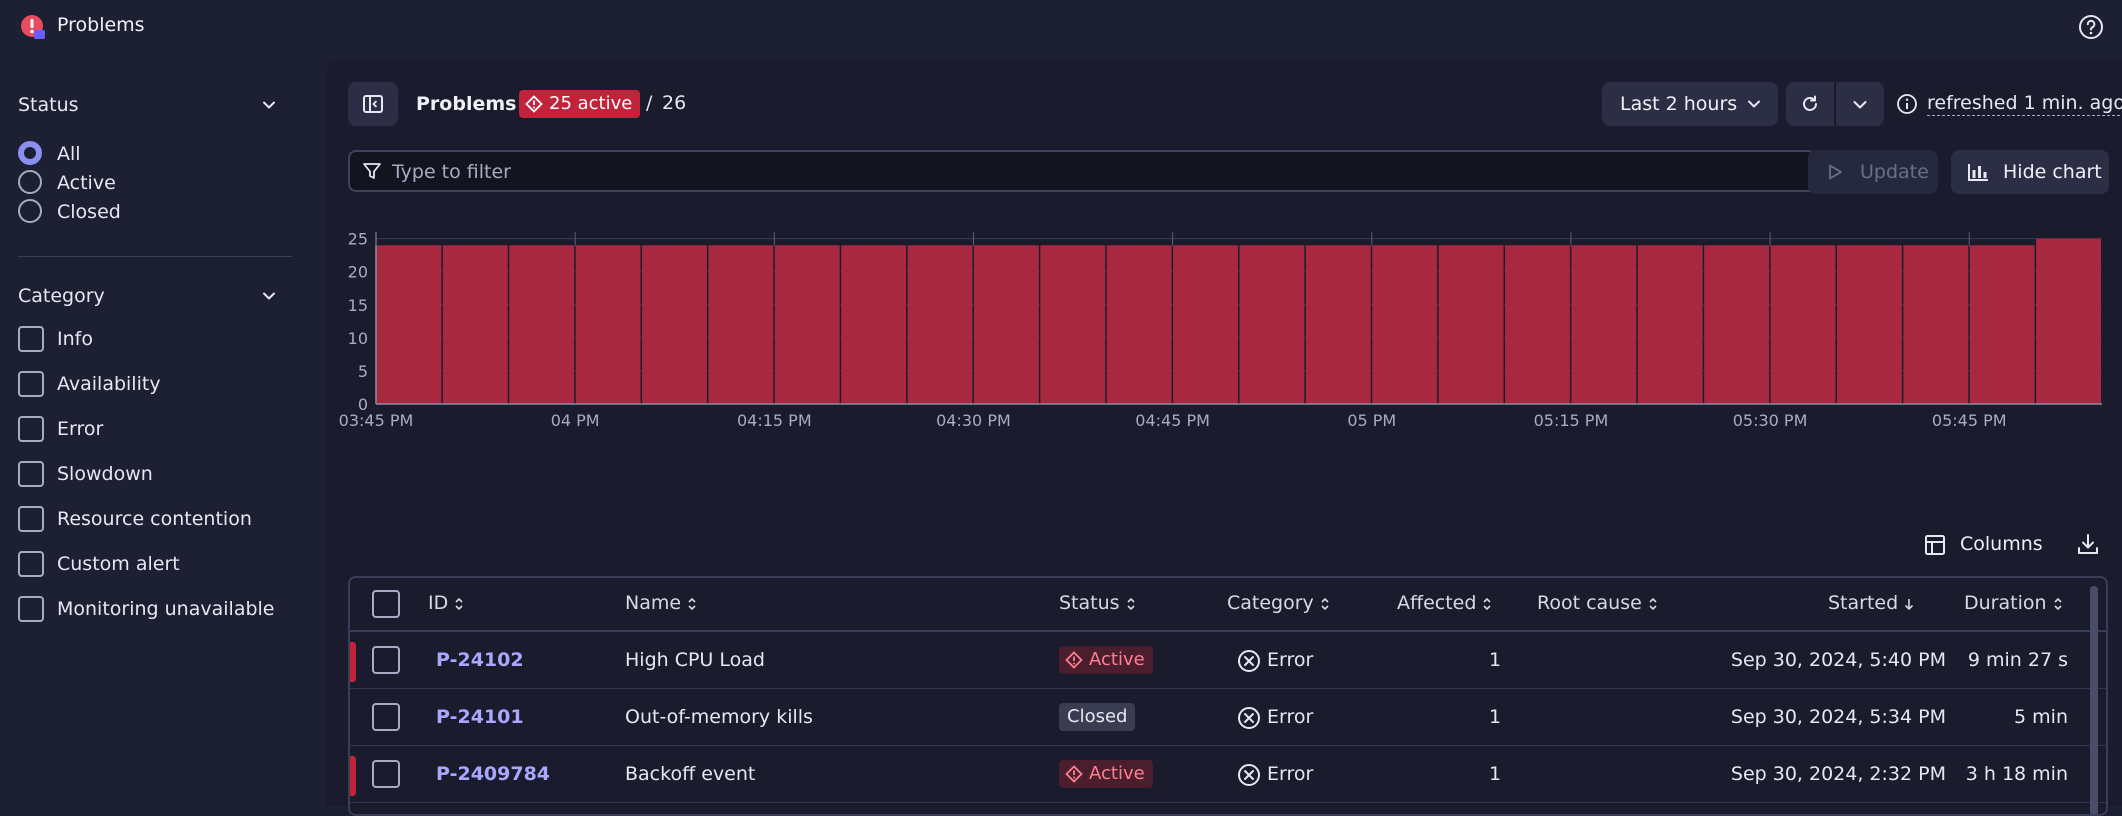  Describe the element at coordinates (1571, 420) in the screenshot. I see `x-tick-label: 05:15 PM` at that location.